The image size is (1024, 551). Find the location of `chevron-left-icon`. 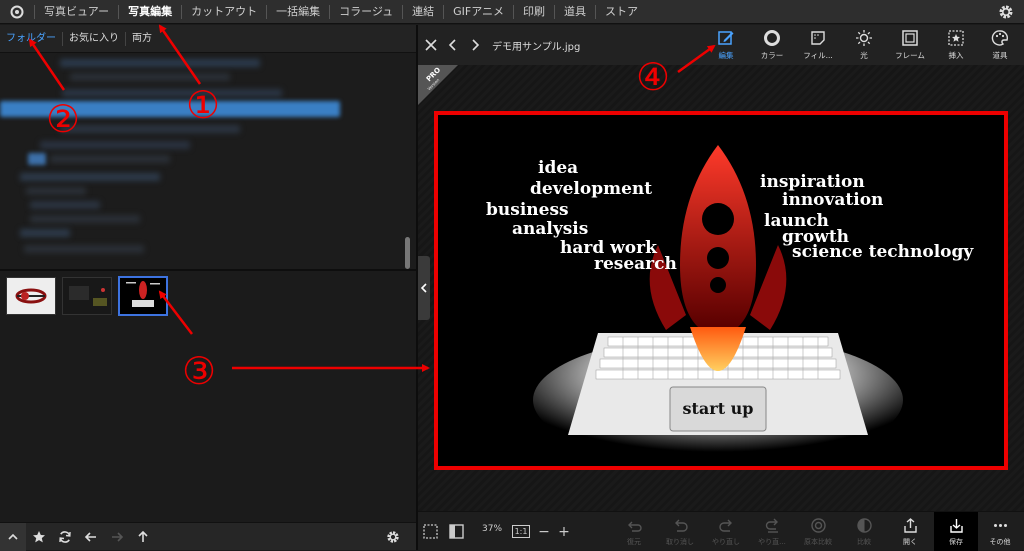

chevron-left-icon is located at coordinates (423, 288).